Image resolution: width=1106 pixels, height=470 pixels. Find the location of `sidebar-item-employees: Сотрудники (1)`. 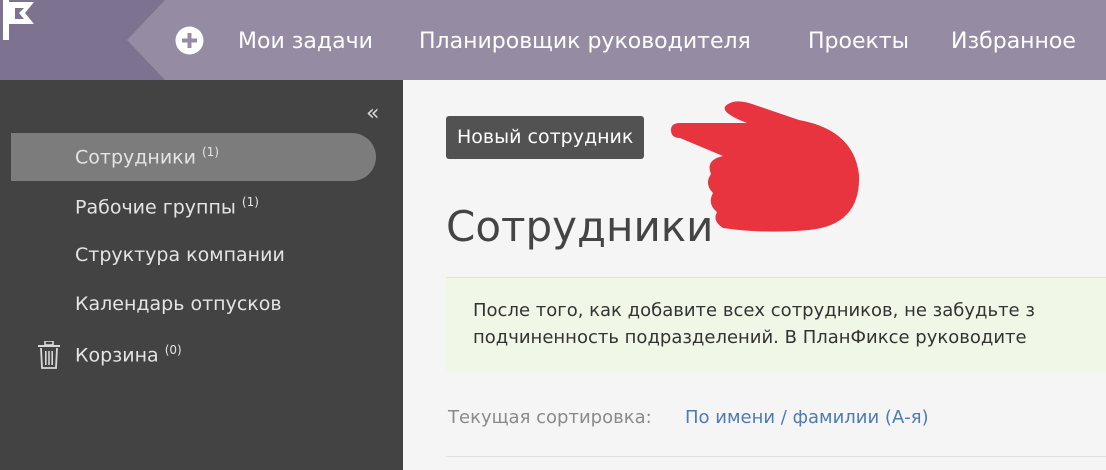

sidebar-item-employees: Сотрудники (1) is located at coordinates (193, 157).